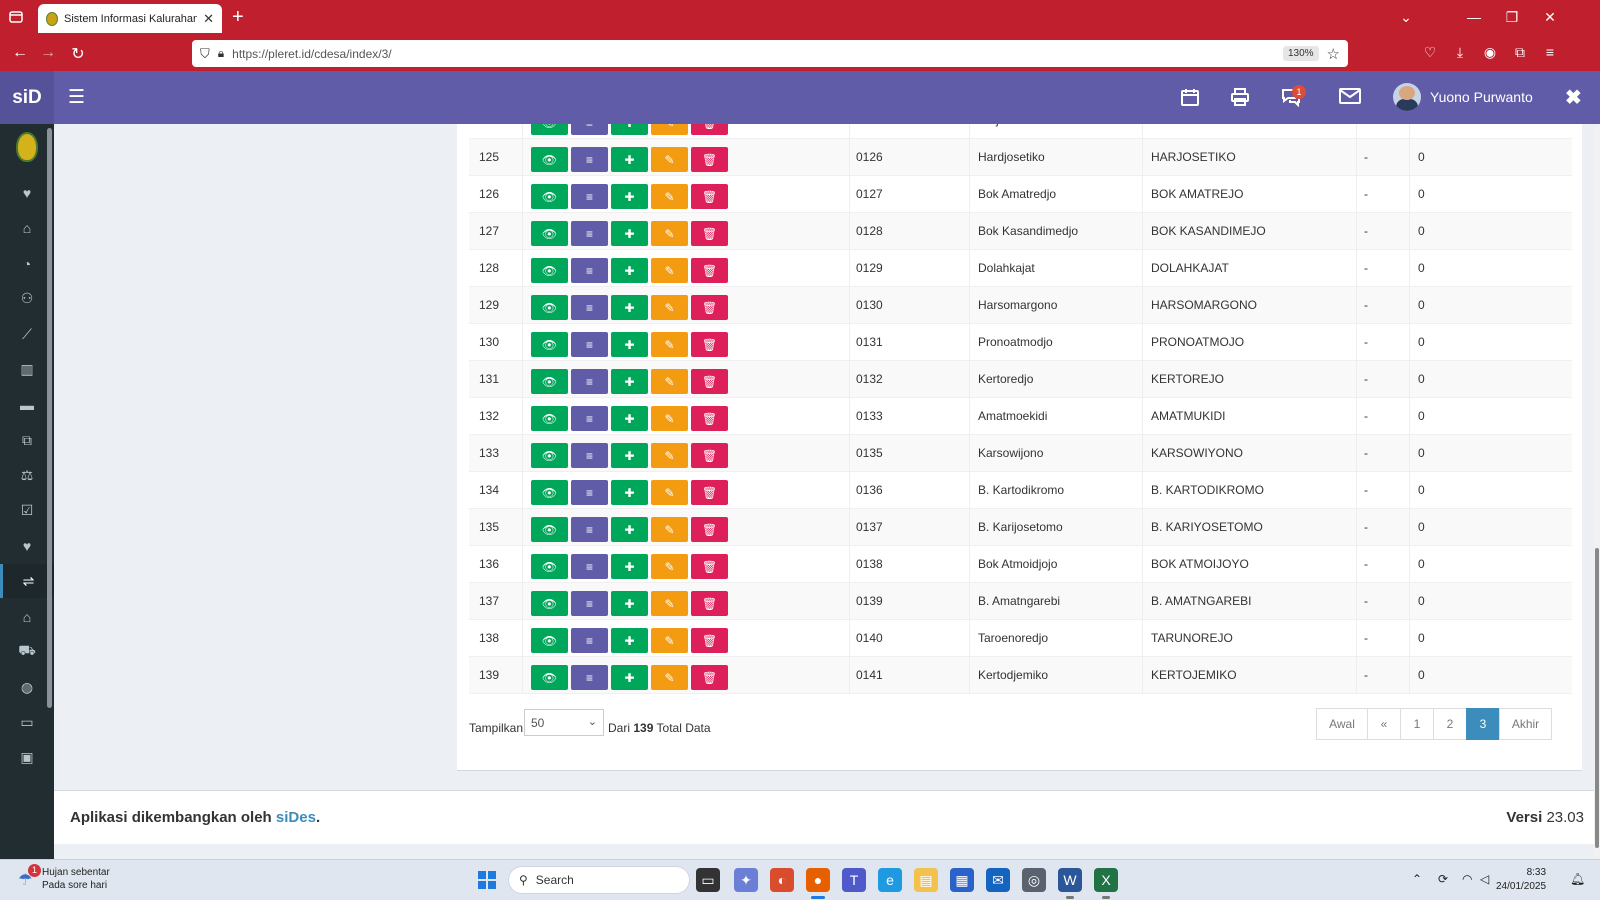  Describe the element at coordinates (1550, 17) in the screenshot. I see `window-close-icon: ✕` at that location.